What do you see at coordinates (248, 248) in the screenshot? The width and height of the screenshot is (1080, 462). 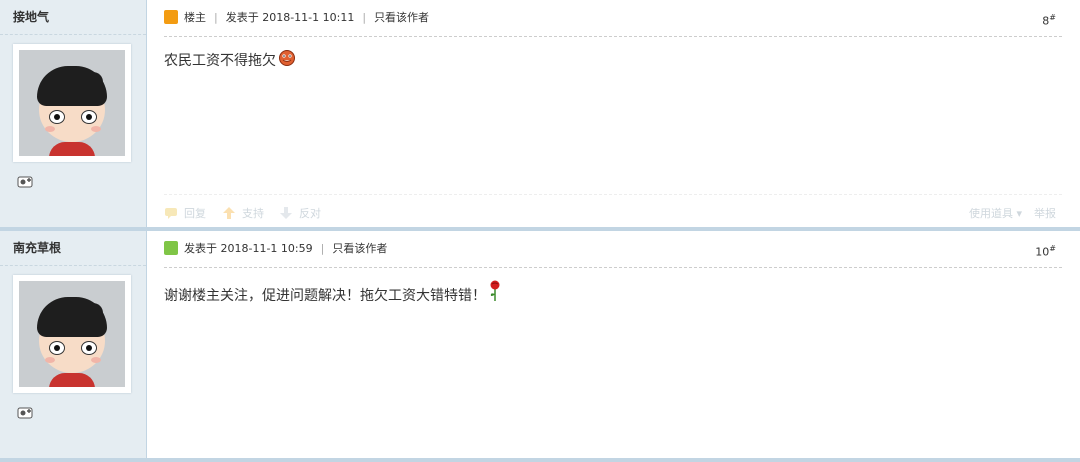 I see `post-time: 发表于 2018-11-1 10:59` at bounding box center [248, 248].